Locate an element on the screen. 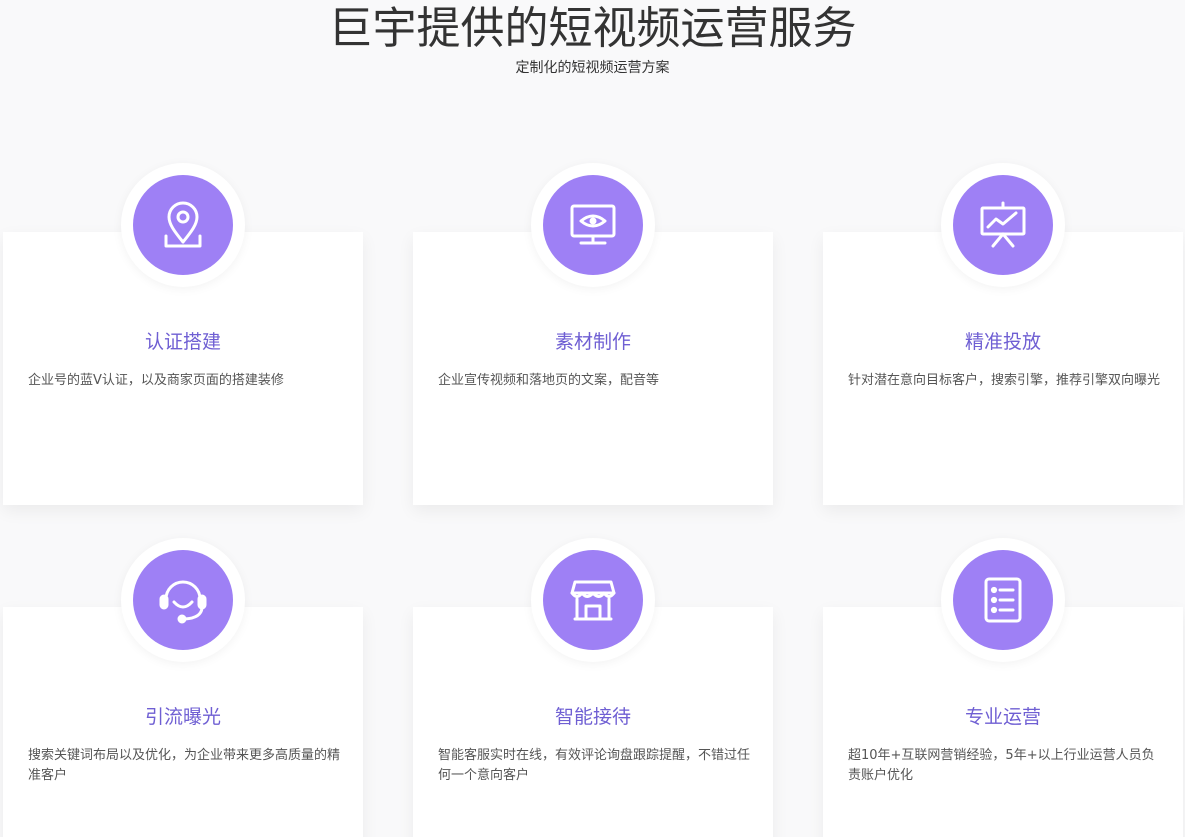  service-description: 企业宣传视频和落地页的文案，配音等 is located at coordinates (549, 380).